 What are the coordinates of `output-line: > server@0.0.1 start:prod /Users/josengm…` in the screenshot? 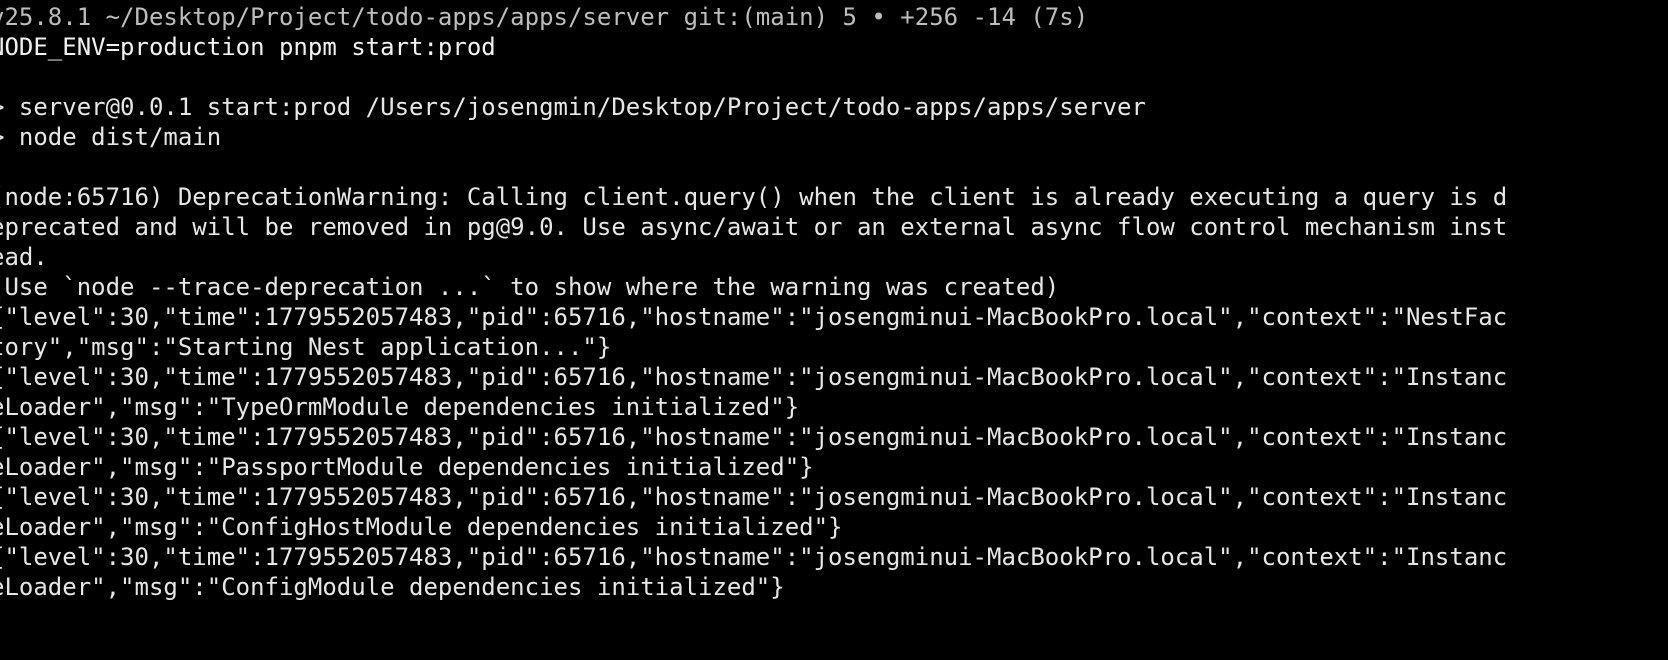 It's located at (573, 107).